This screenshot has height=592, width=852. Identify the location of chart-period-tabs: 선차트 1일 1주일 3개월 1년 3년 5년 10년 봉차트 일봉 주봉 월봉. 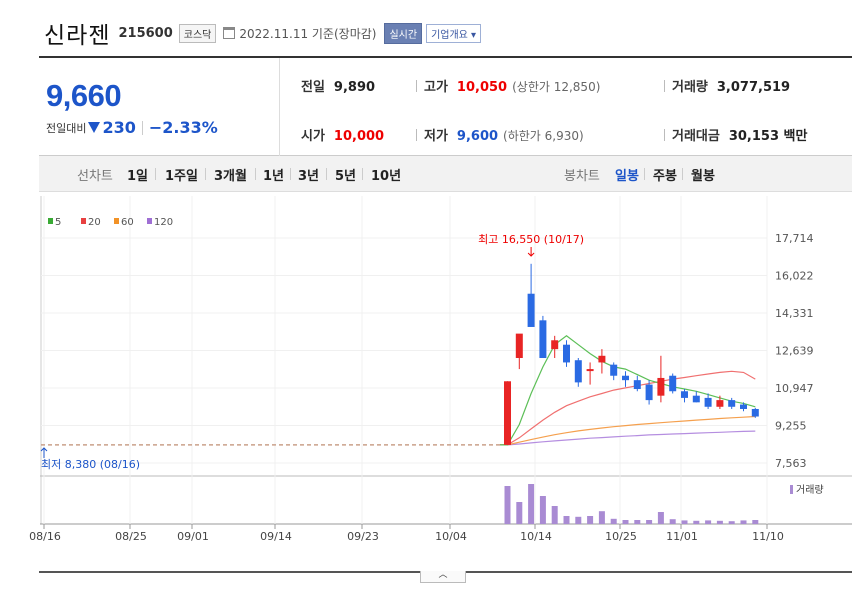
(445, 174).